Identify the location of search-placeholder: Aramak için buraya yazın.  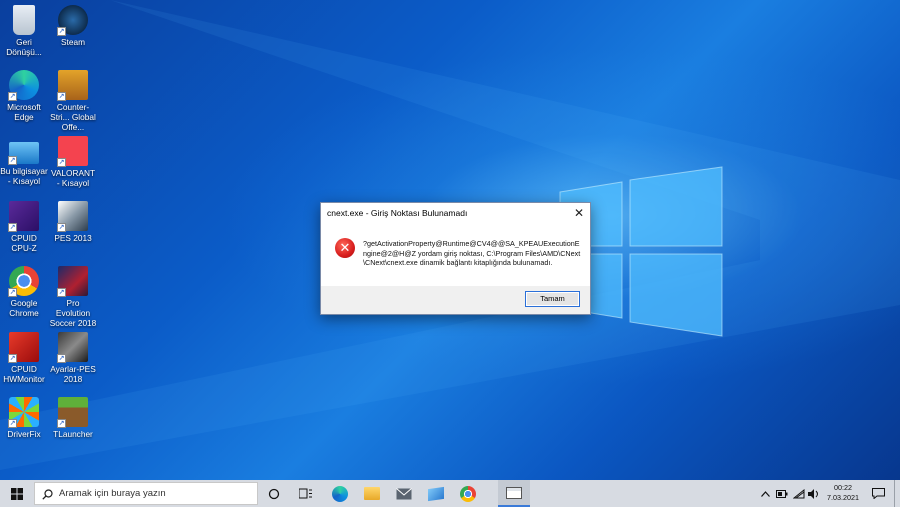
(112, 493).